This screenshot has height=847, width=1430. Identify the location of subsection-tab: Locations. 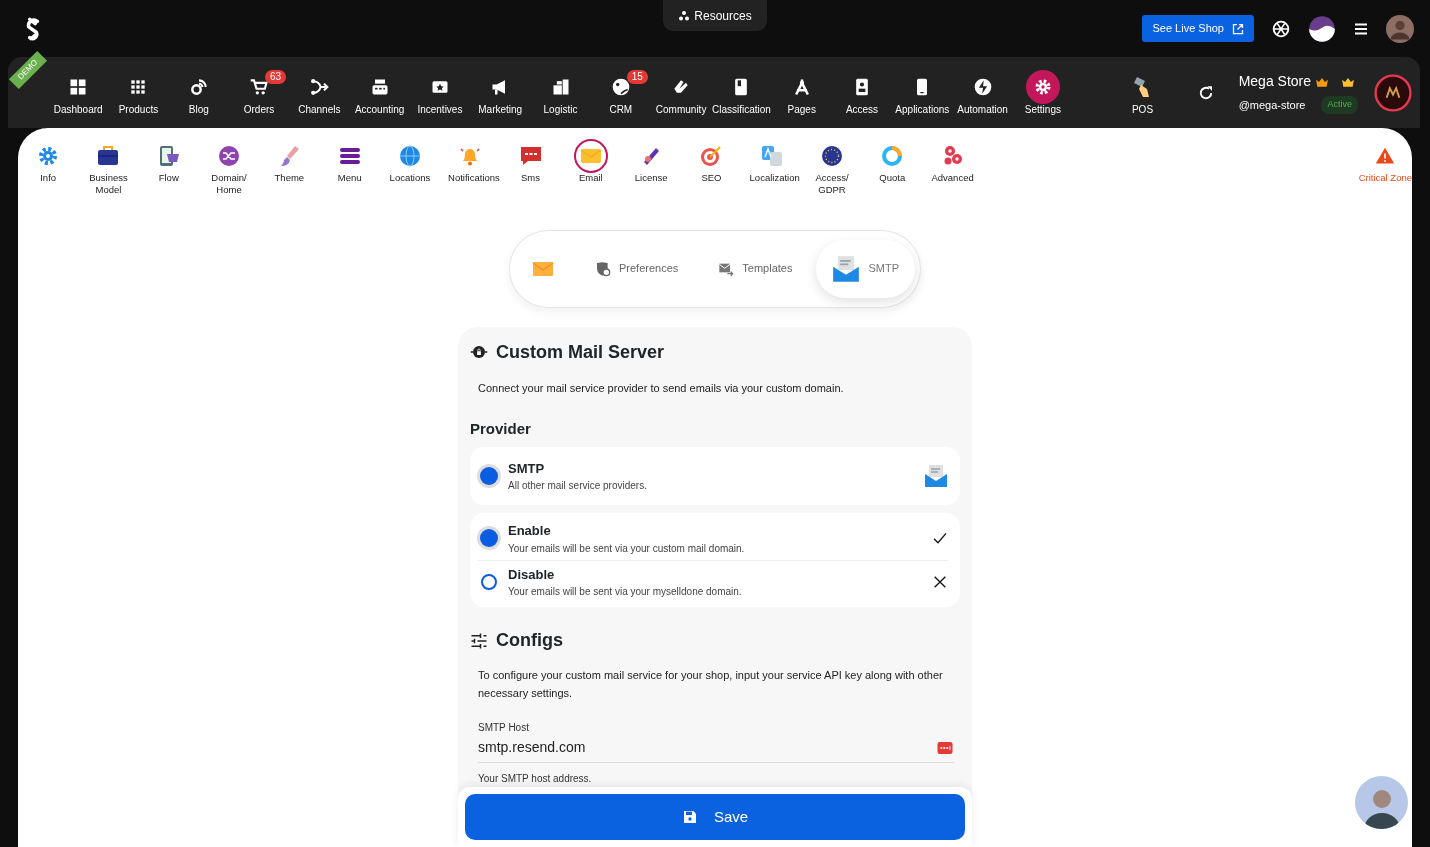
(410, 162).